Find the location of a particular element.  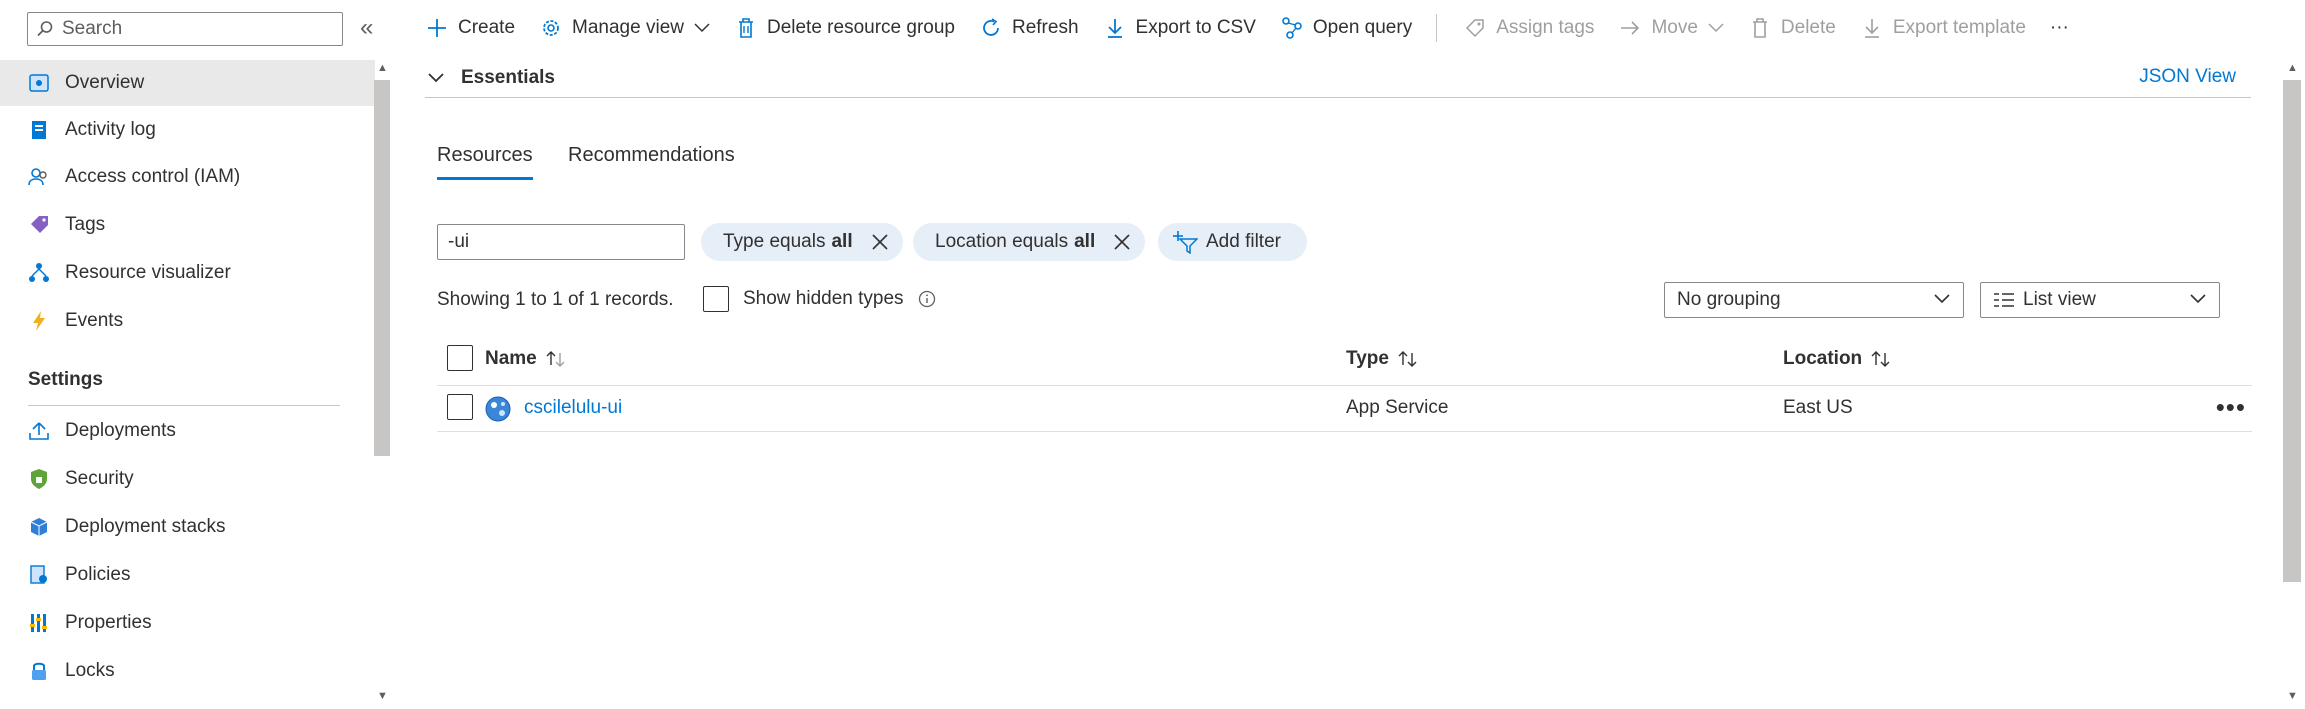

sidebar-item-overview: Overview is located at coordinates (187, 83).